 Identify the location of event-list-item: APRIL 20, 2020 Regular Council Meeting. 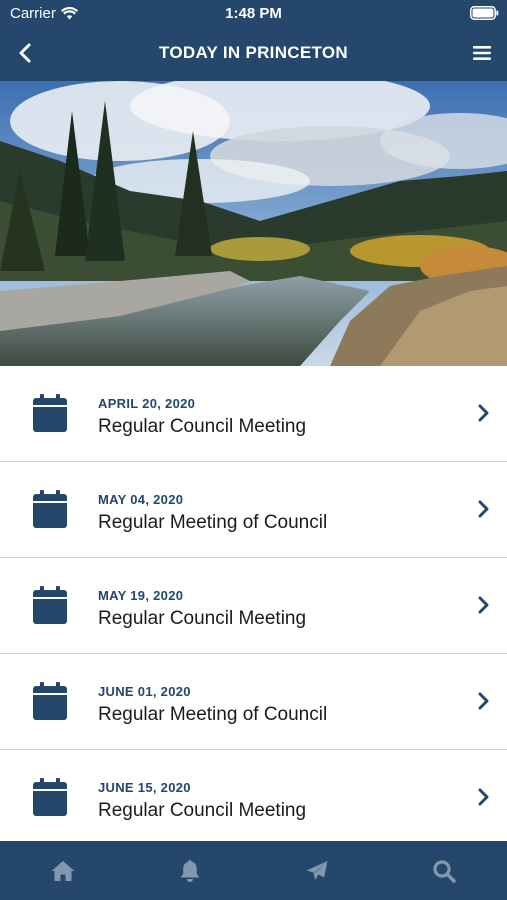
(253, 414).